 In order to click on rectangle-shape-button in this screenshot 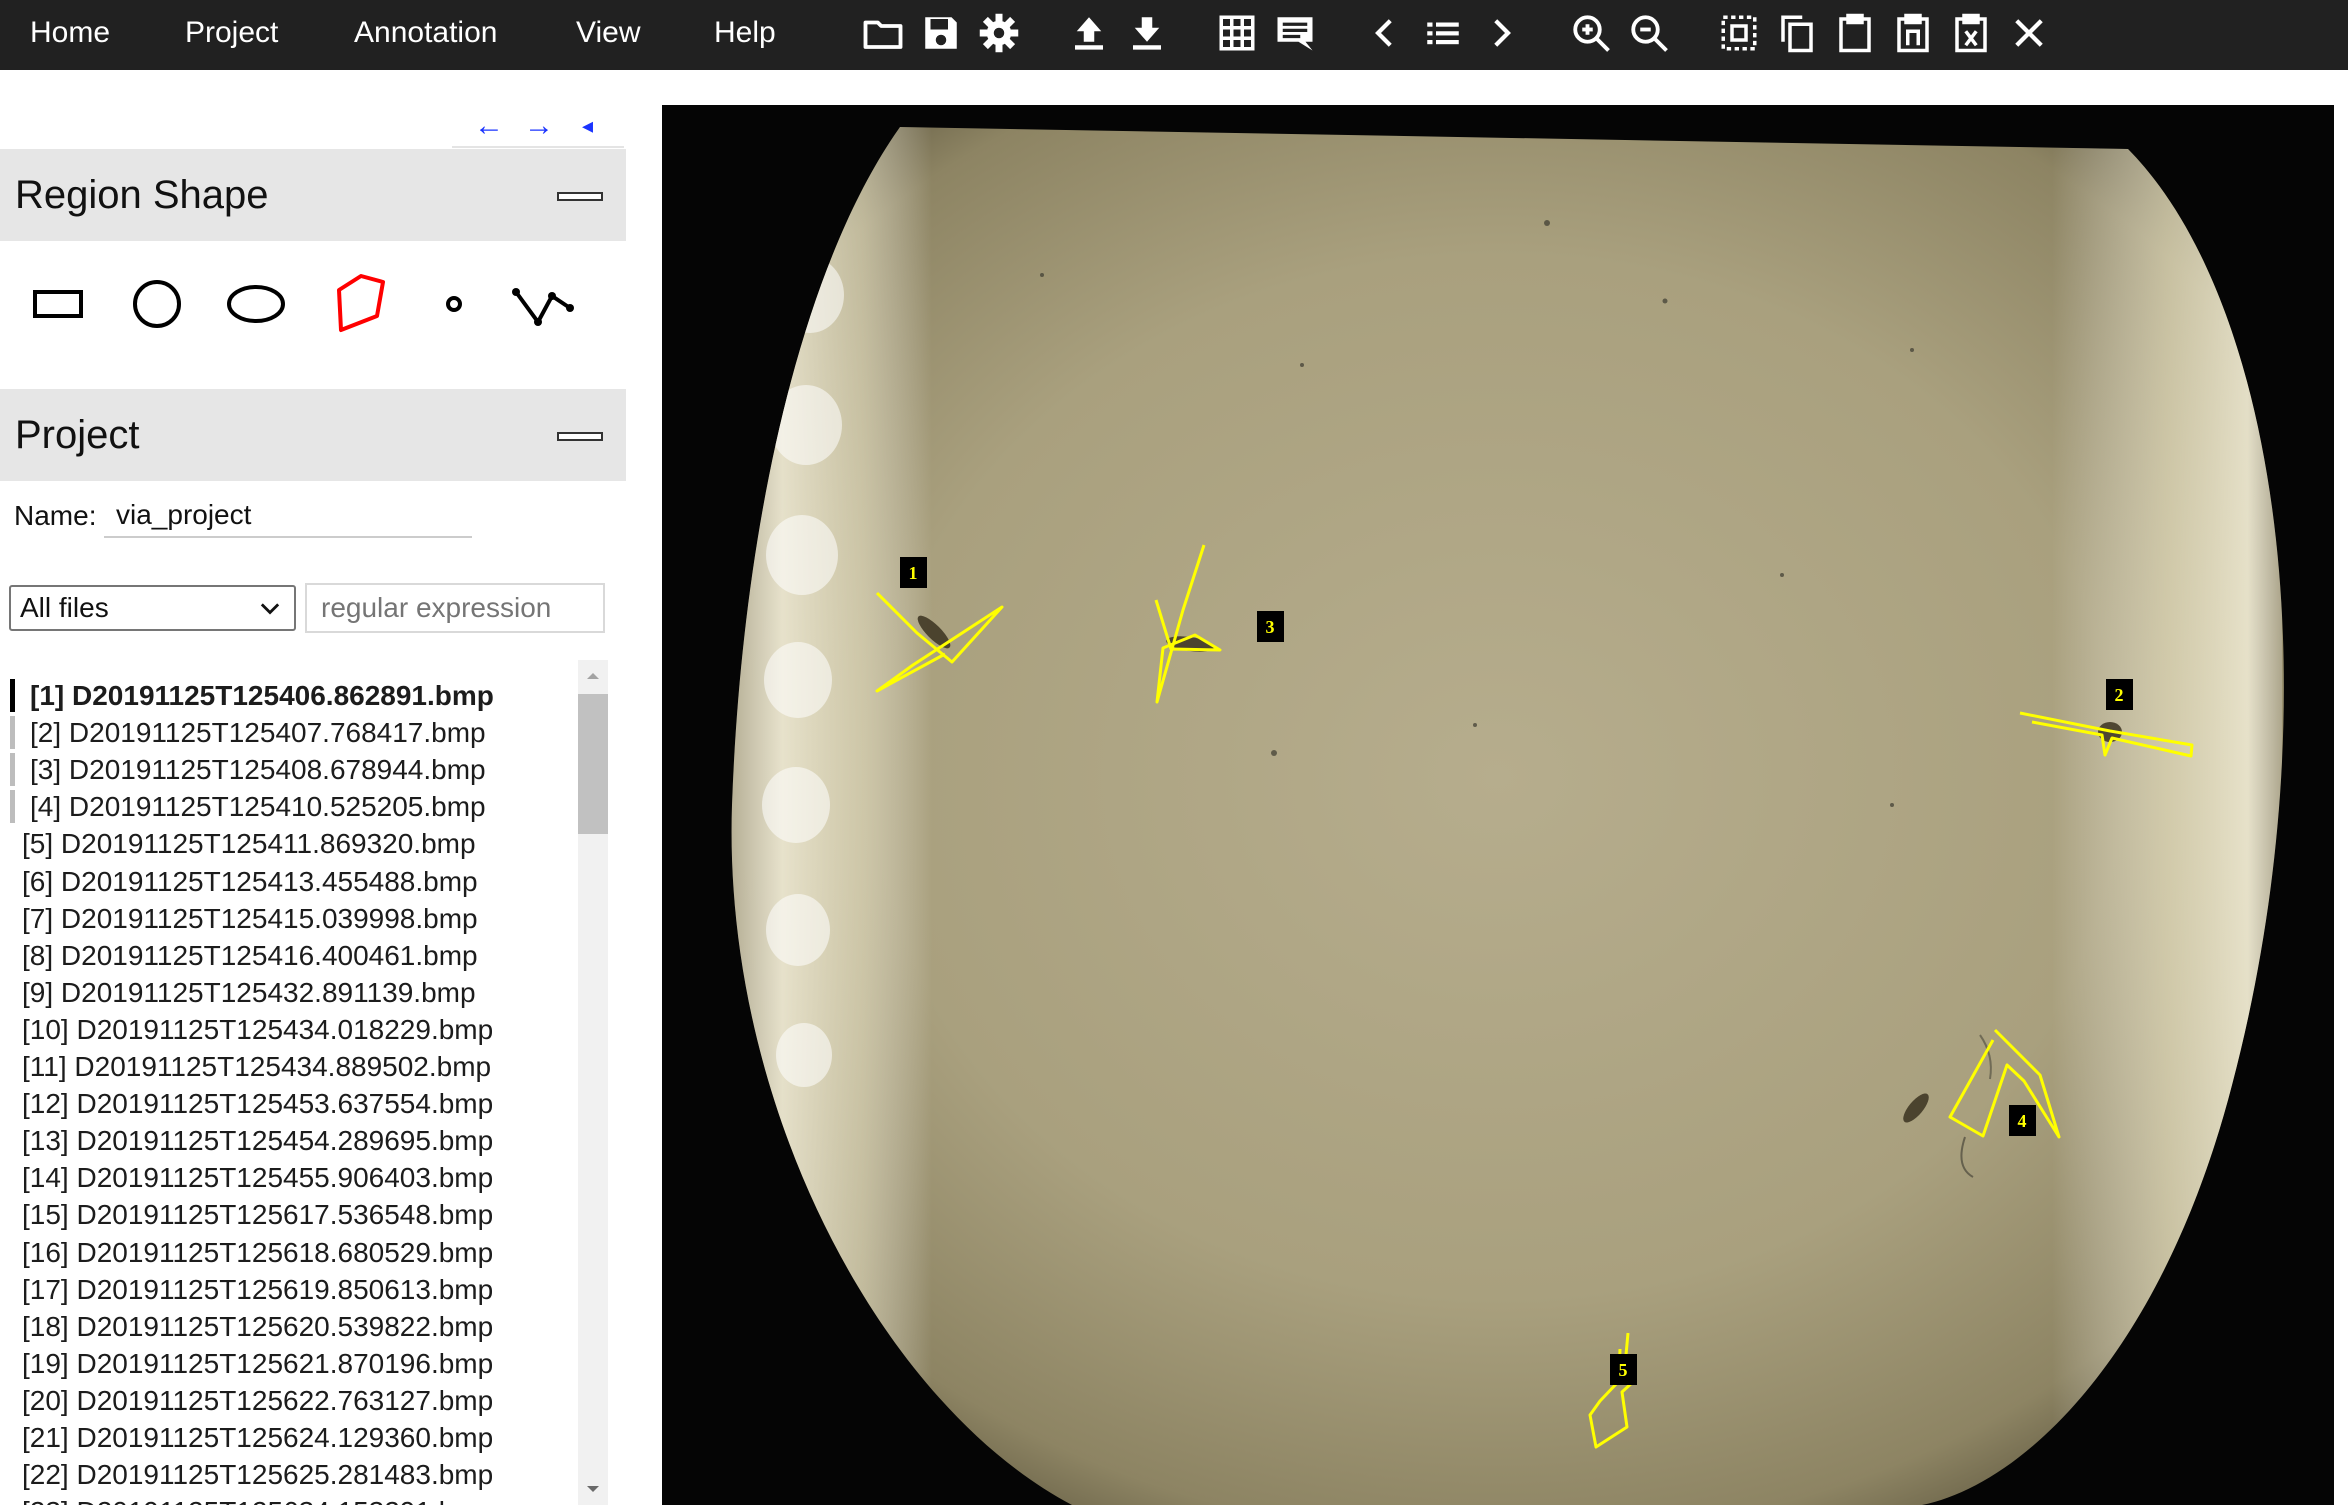, I will do `click(58, 304)`.